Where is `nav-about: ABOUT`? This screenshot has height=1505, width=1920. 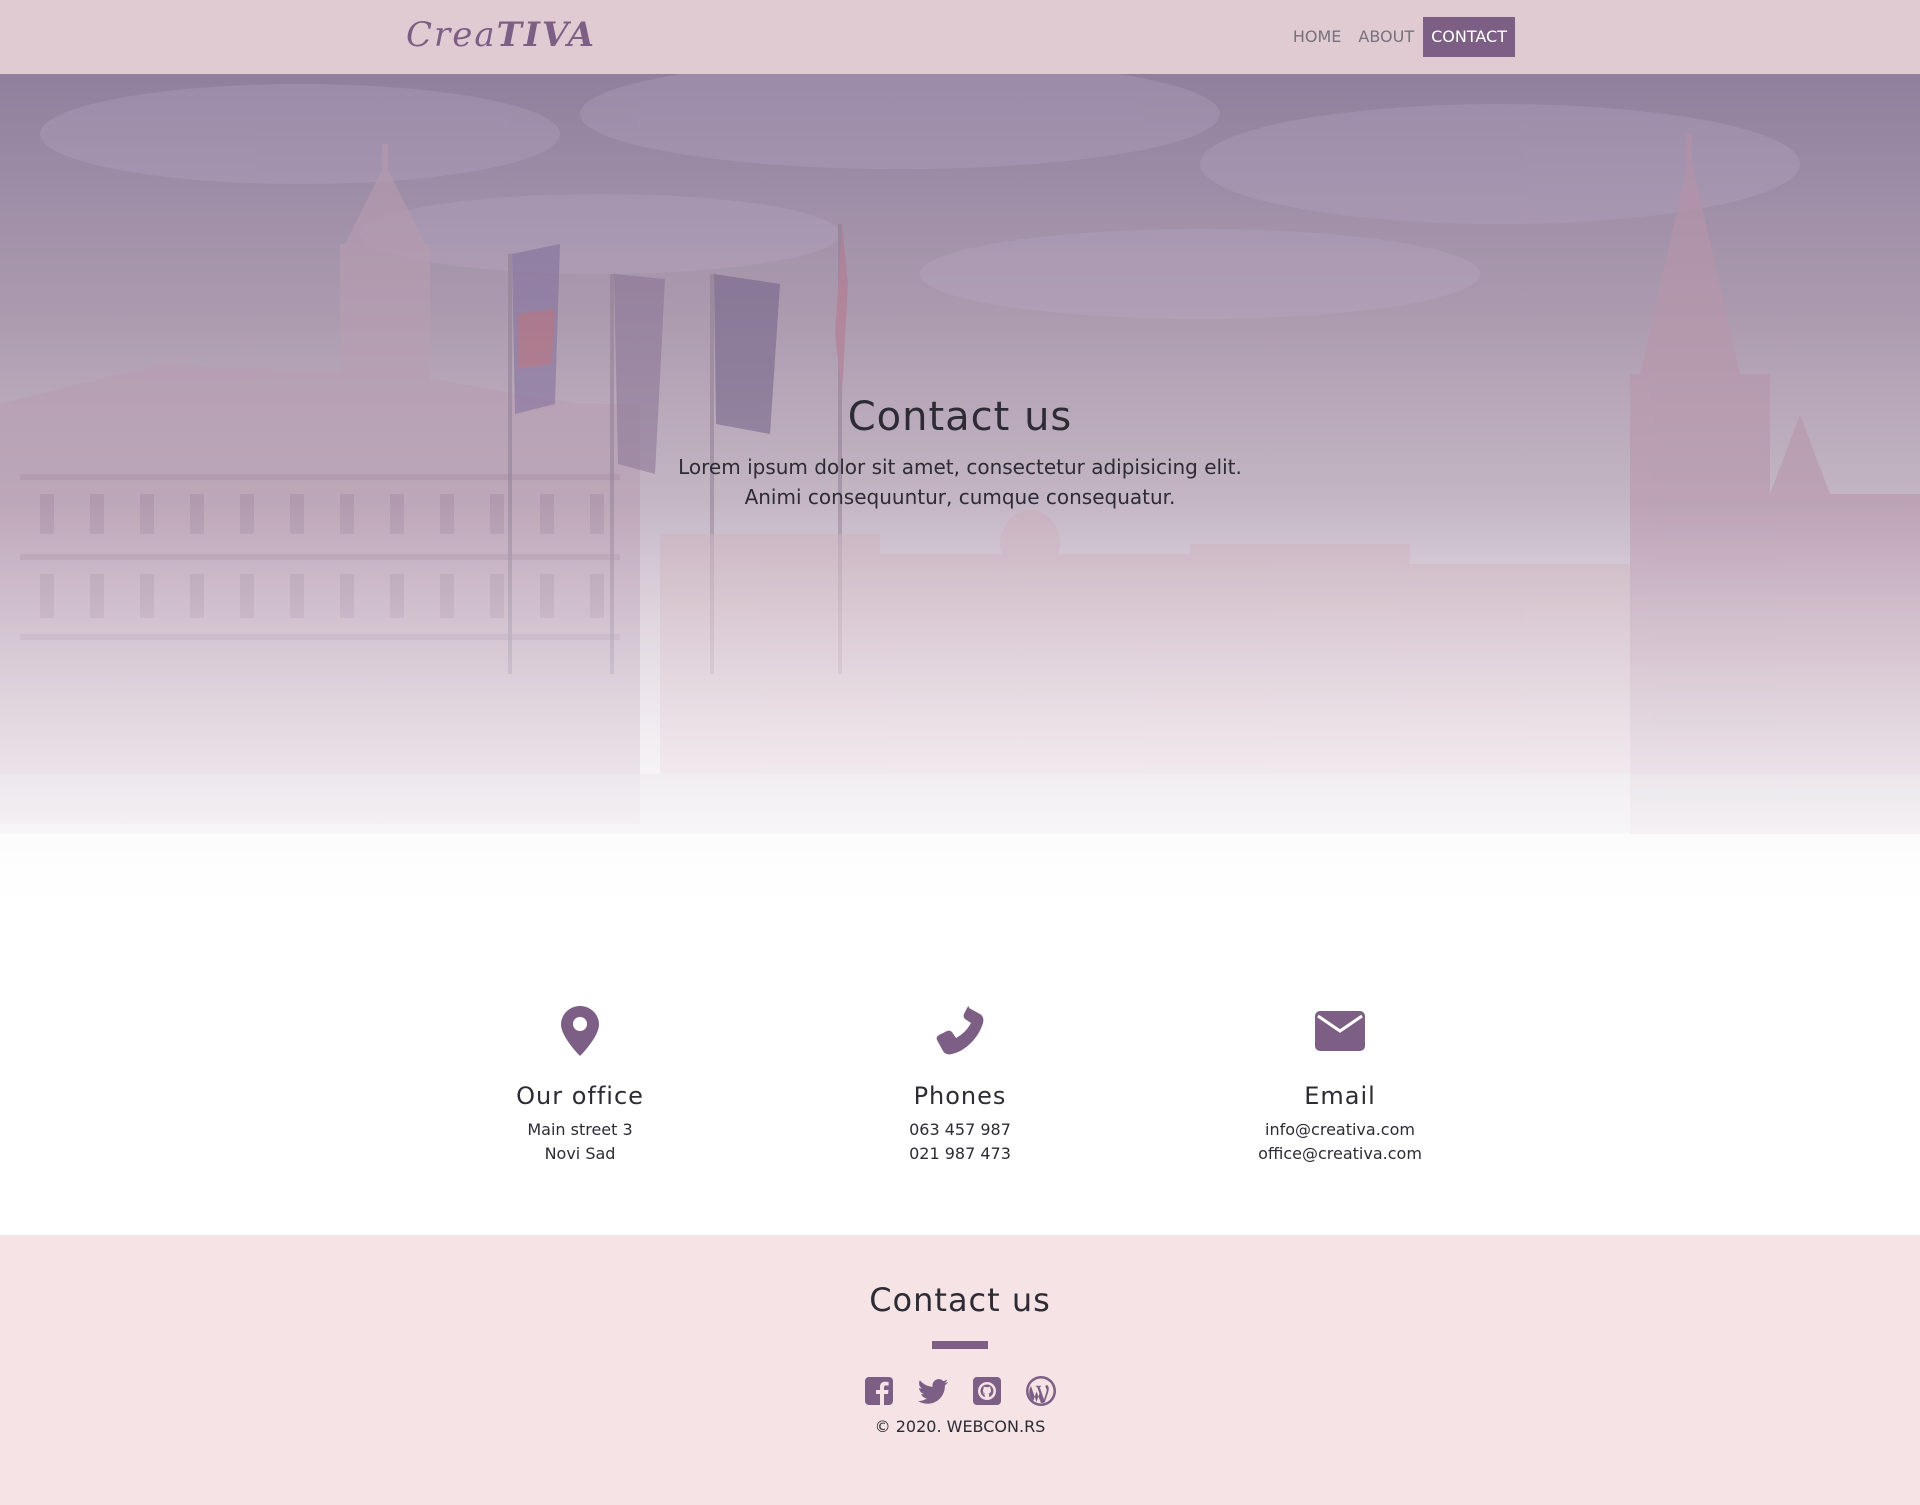
nav-about: ABOUT is located at coordinates (1386, 37).